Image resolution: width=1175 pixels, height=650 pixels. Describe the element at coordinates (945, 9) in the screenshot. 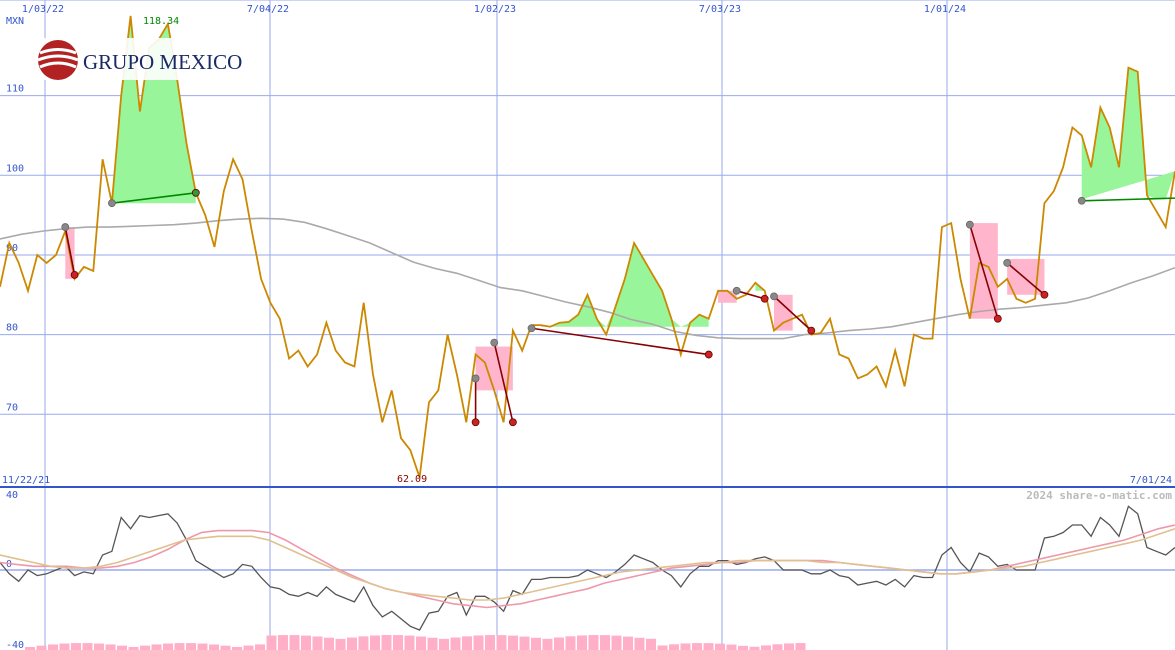

I see `x-tick-label: 1/01/24` at that location.